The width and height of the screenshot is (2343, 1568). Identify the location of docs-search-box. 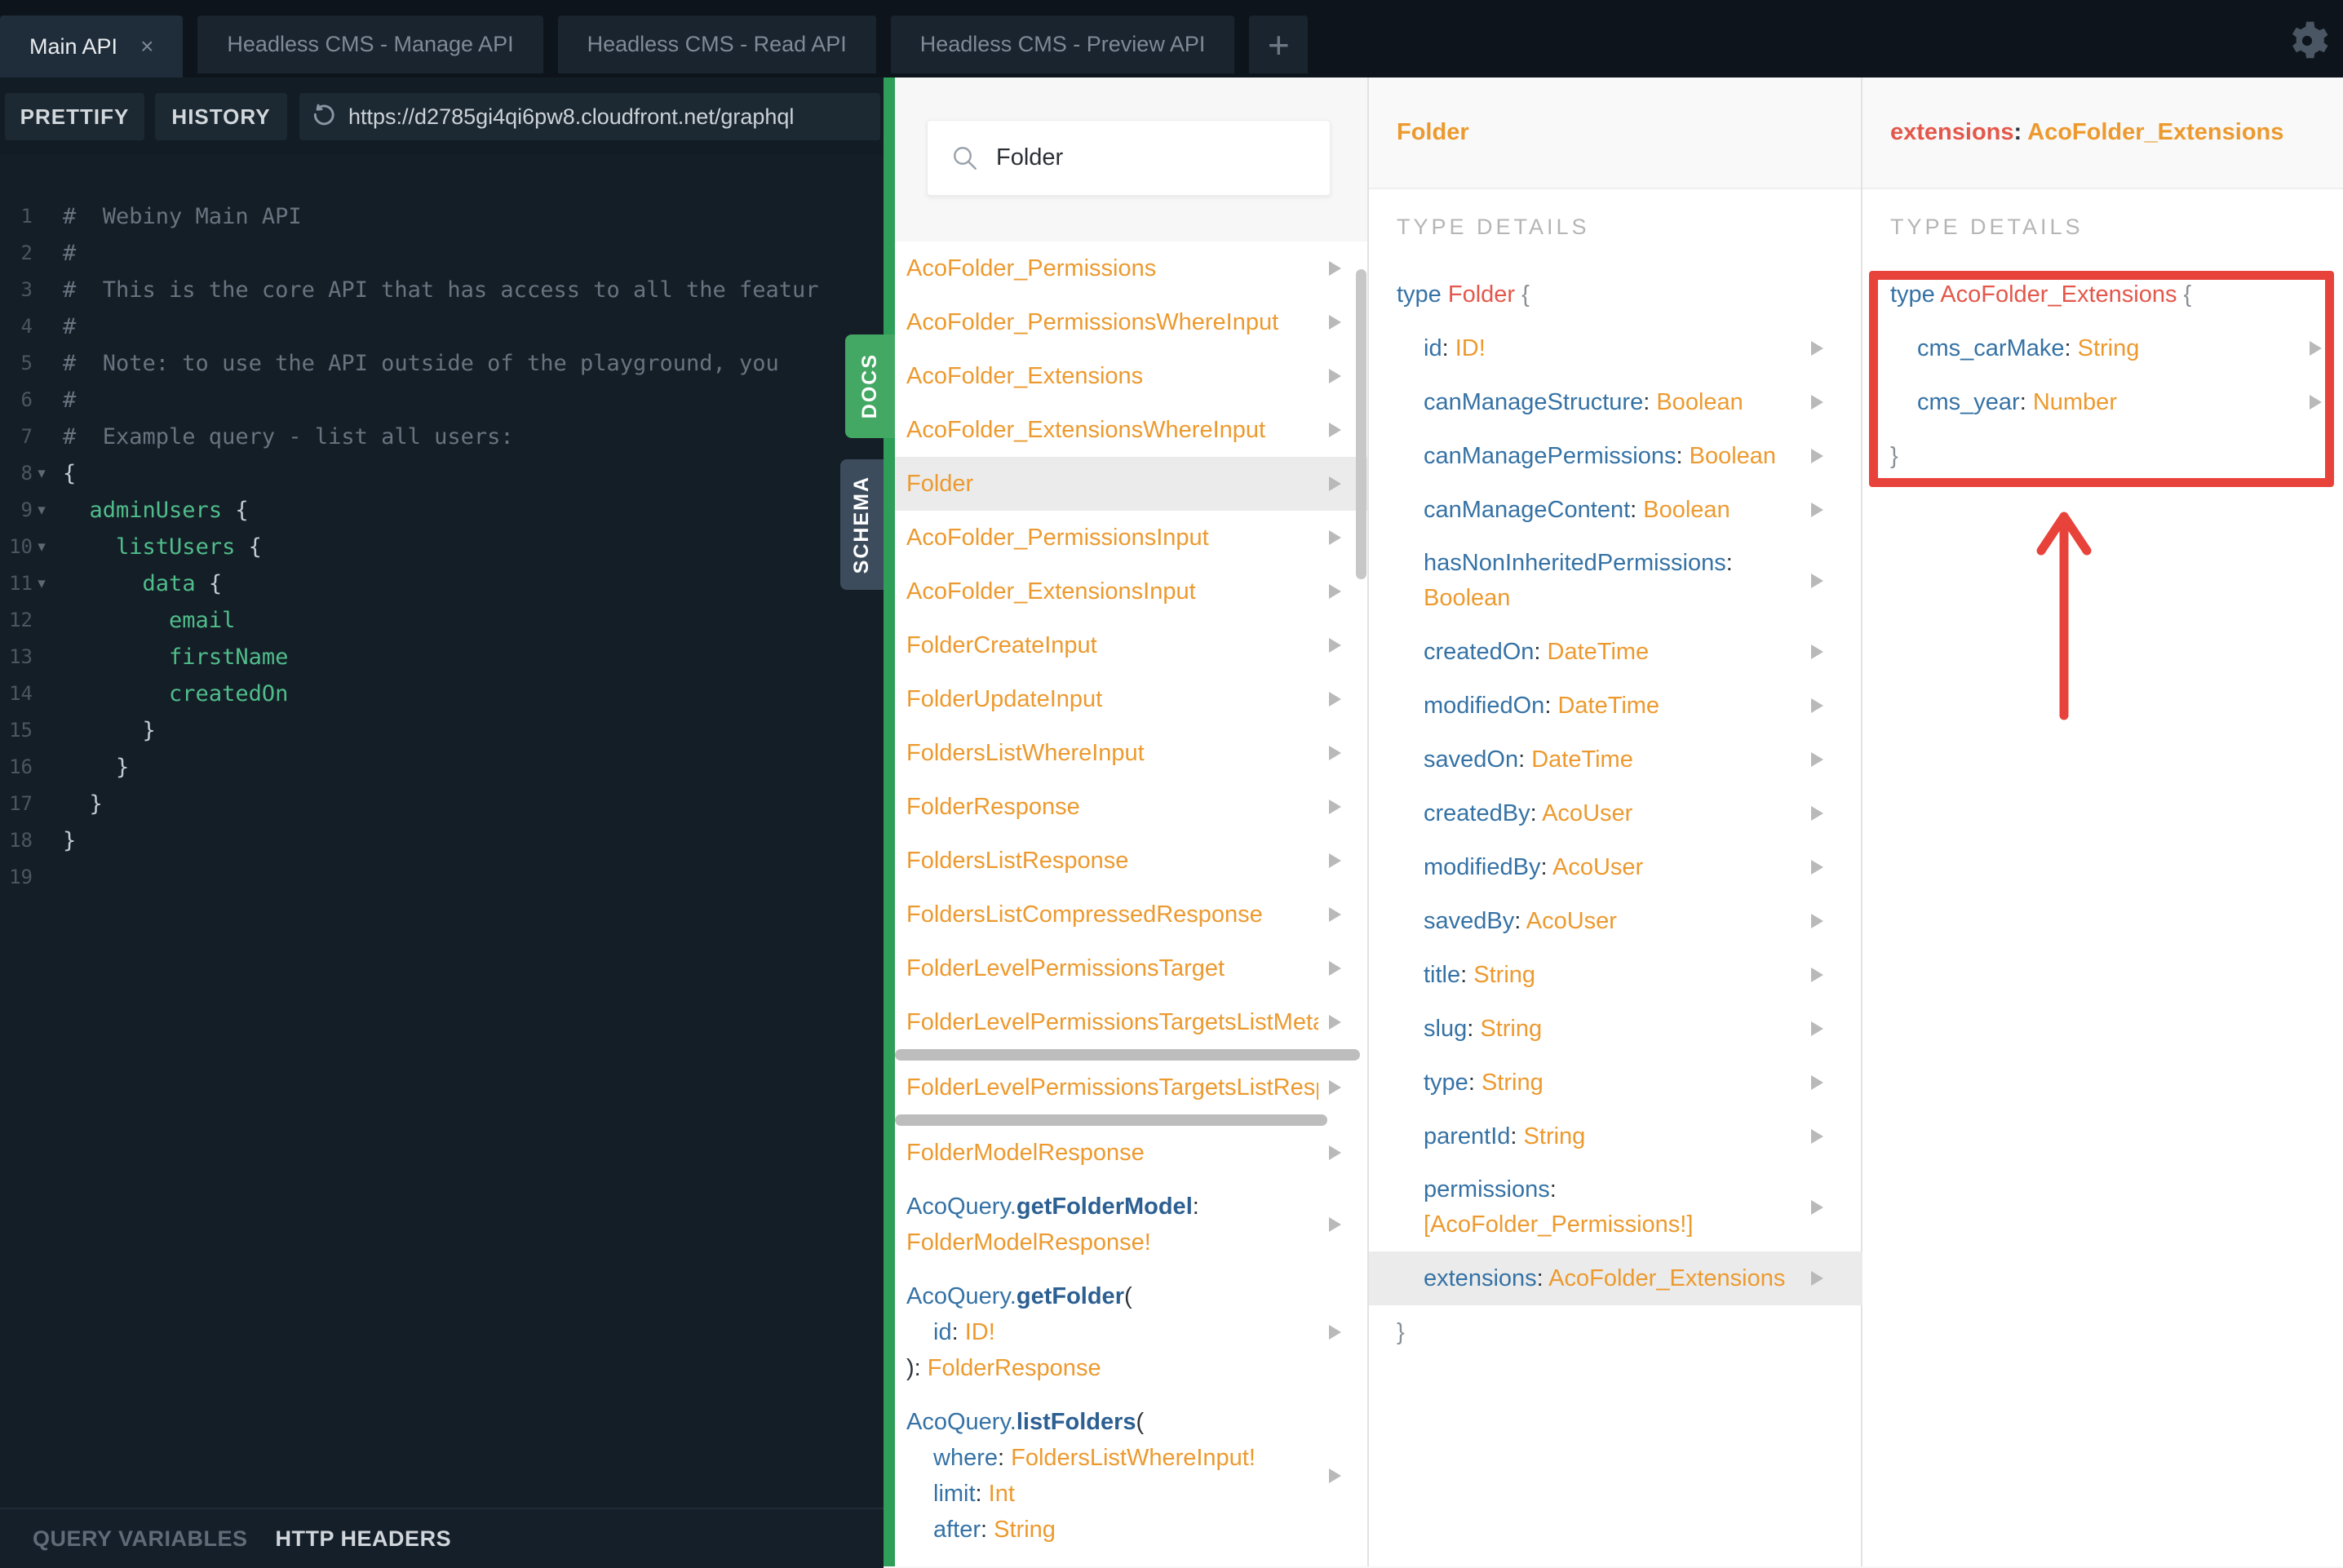
(1129, 158).